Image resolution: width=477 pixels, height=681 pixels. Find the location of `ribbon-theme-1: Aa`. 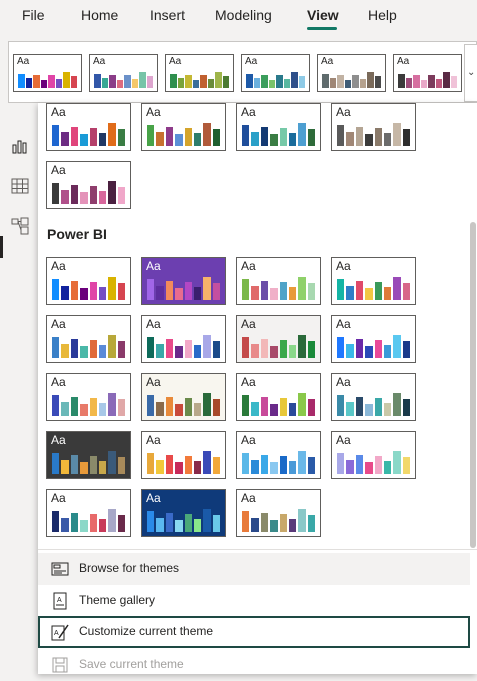

ribbon-theme-1: Aa is located at coordinates (47, 73).